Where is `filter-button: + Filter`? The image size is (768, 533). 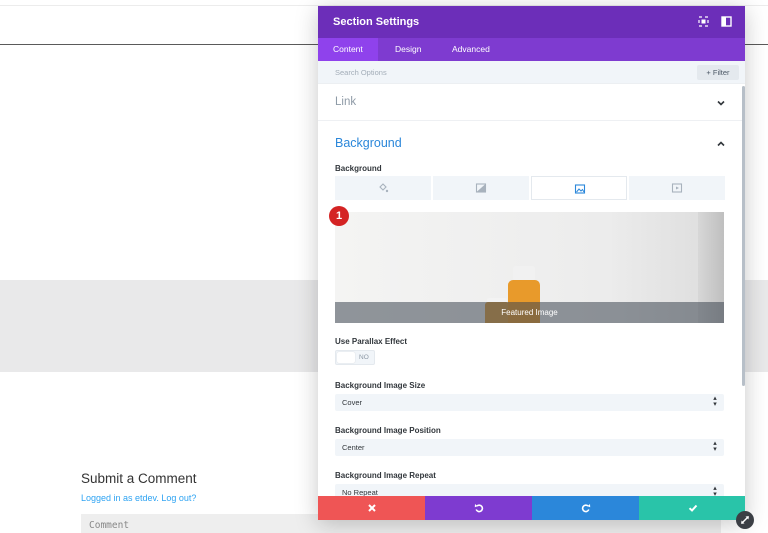
filter-button: + Filter is located at coordinates (718, 72).